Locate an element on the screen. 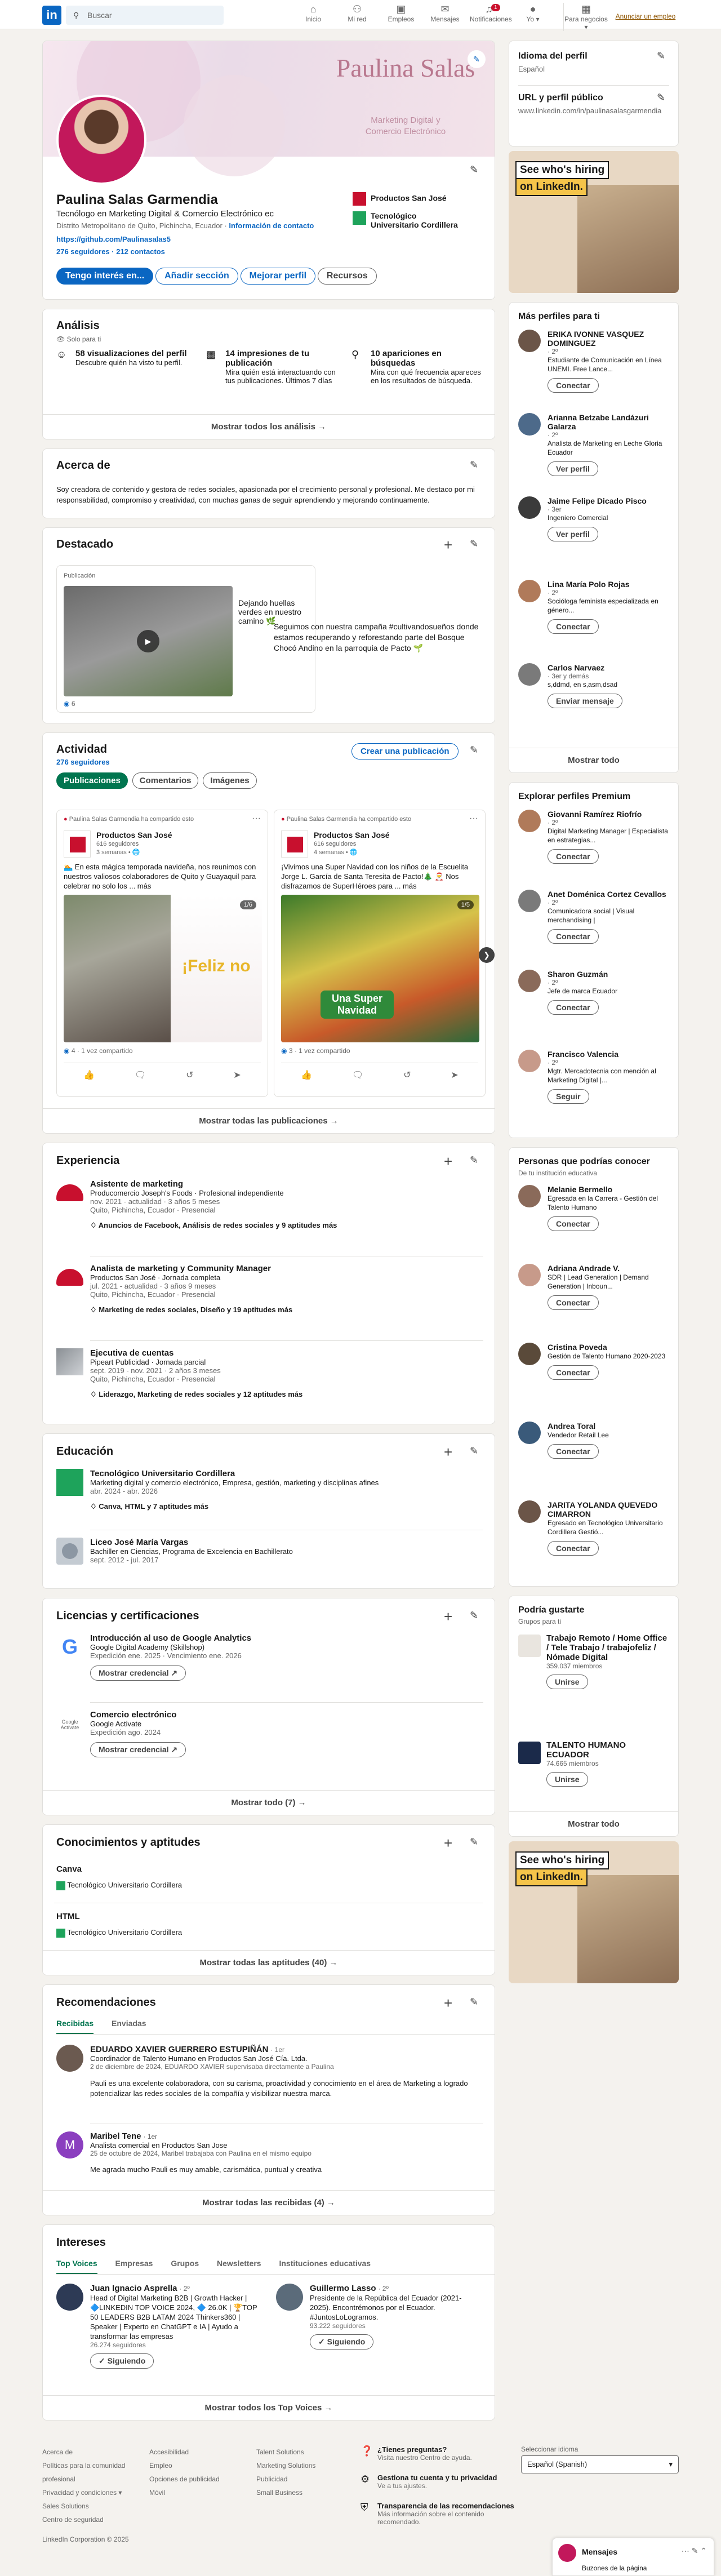  tab-schools: Instituciones educativas is located at coordinates (325, 2266).